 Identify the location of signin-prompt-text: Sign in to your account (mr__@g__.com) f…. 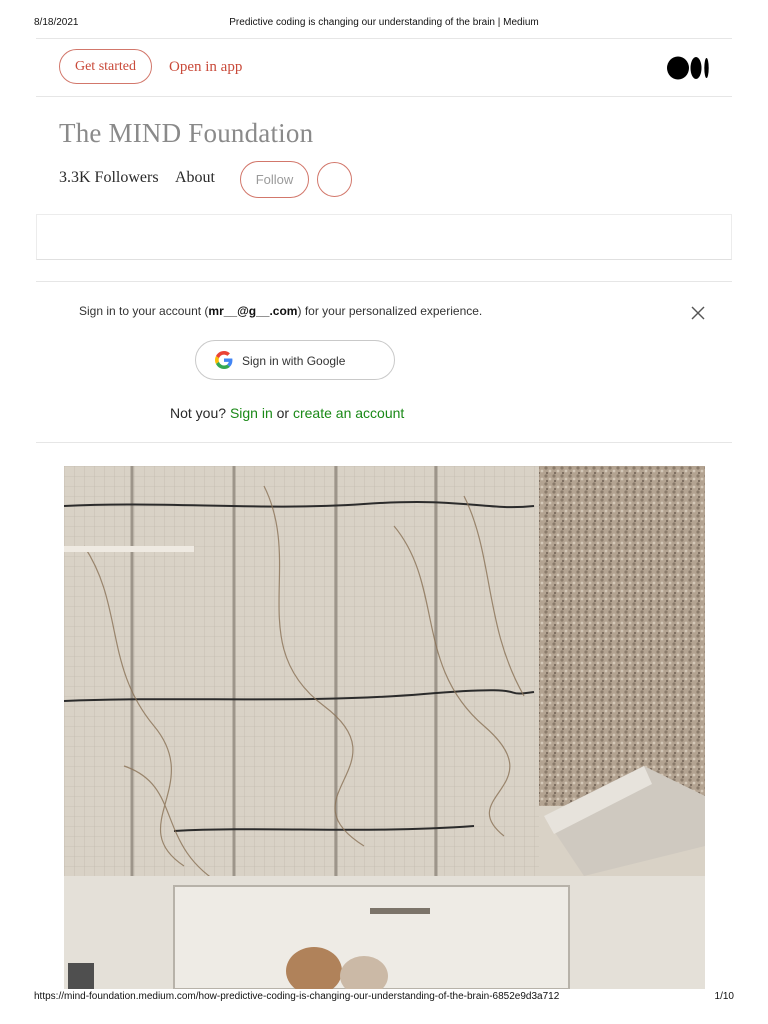
(280, 311).